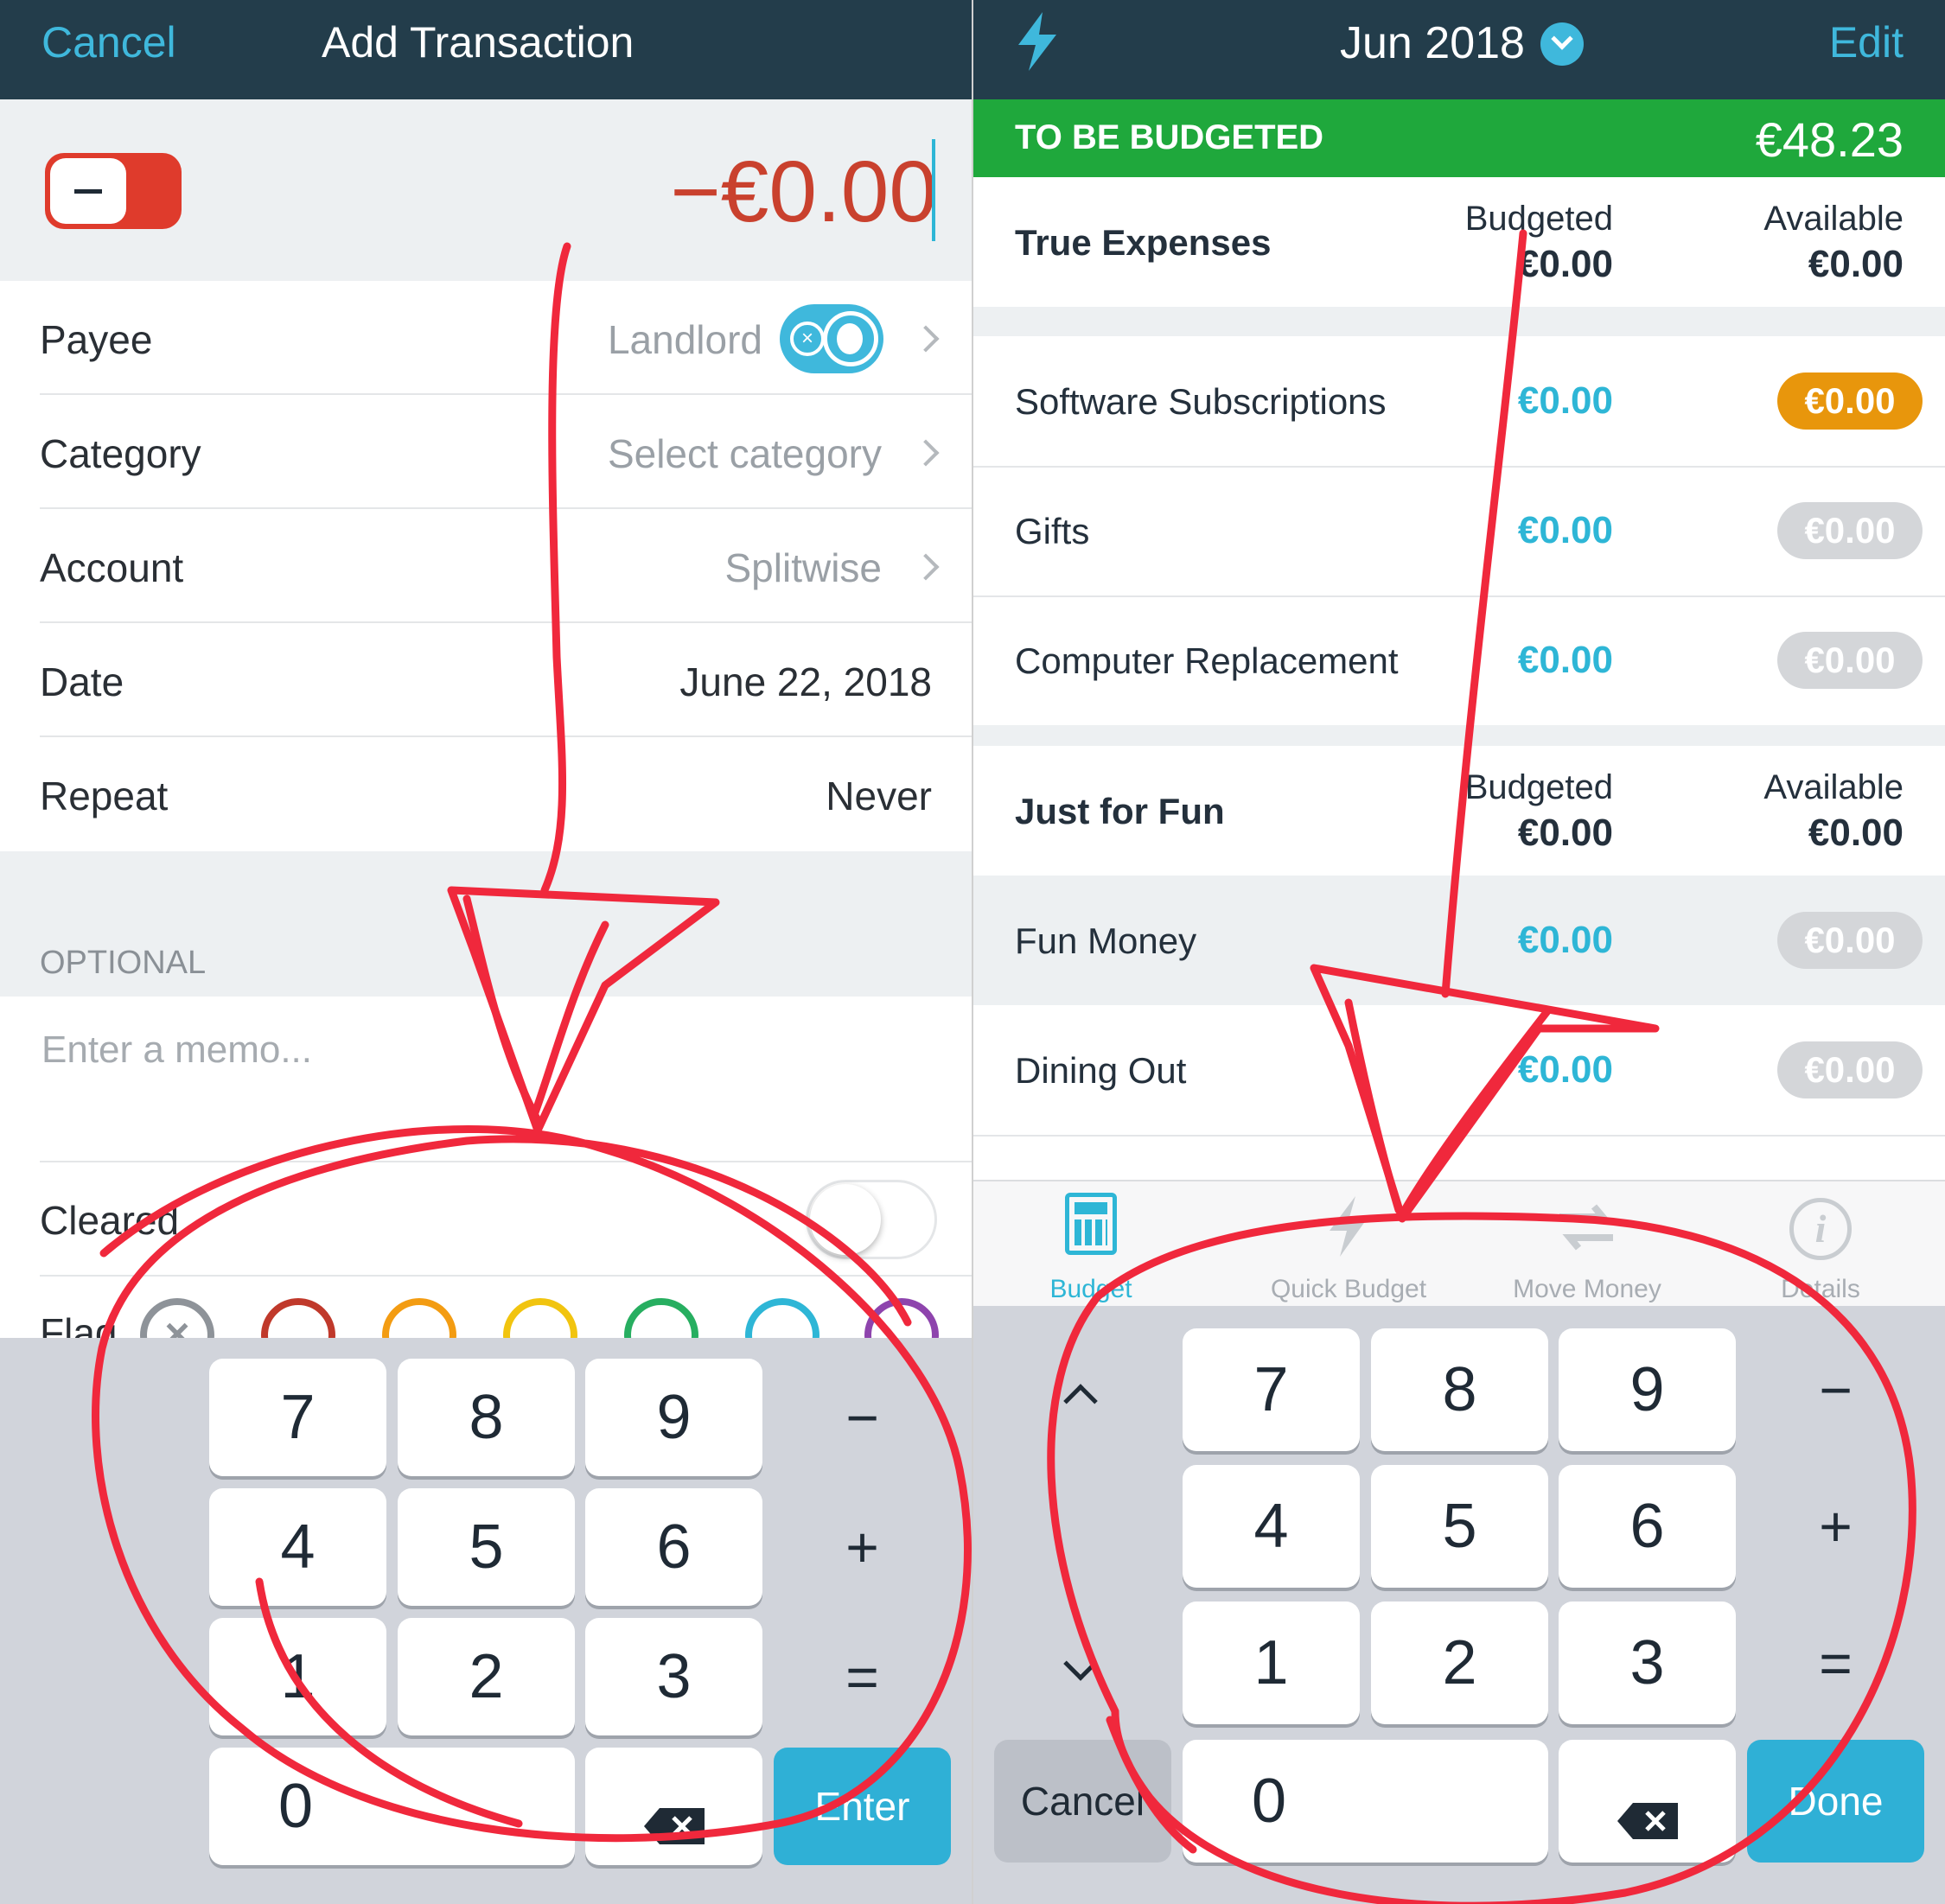  I want to click on amount-area: −€0.00, so click(486, 190).